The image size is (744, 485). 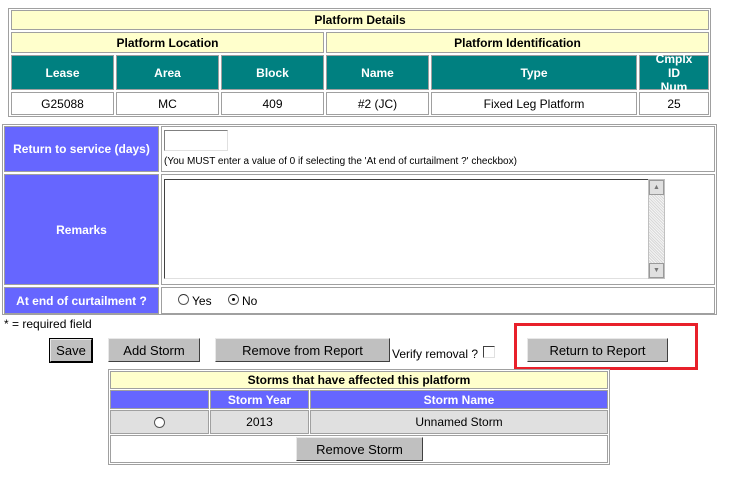 What do you see at coordinates (377, 103) in the screenshot?
I see `cell-name: #2 (JC)` at bounding box center [377, 103].